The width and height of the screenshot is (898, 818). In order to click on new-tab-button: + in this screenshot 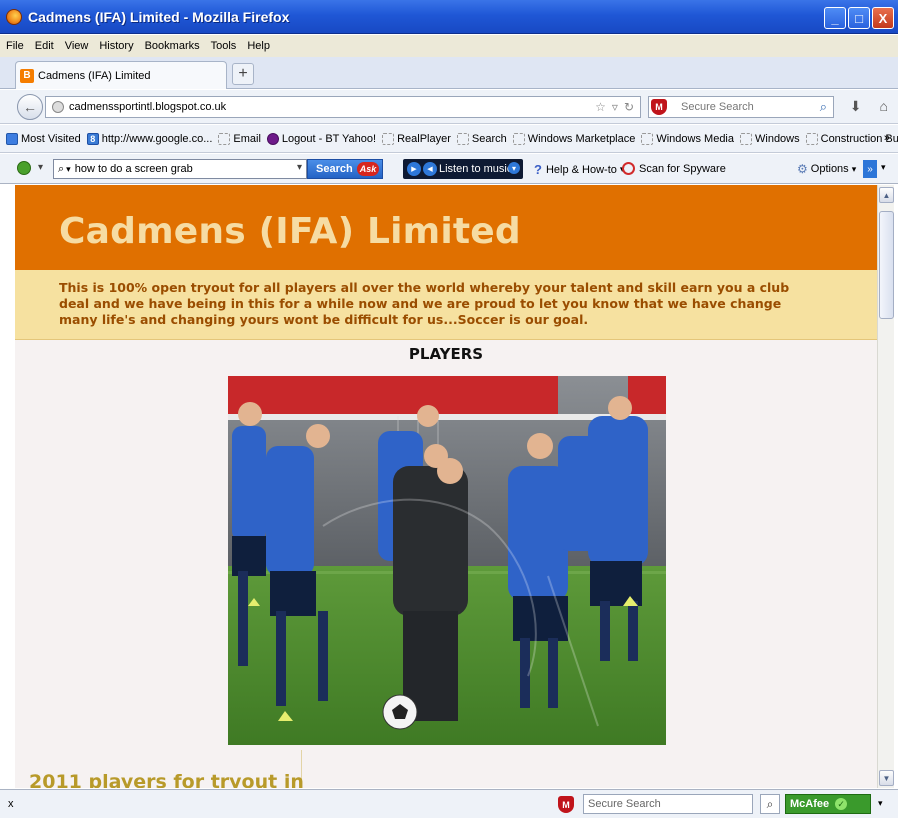, I will do `click(243, 74)`.